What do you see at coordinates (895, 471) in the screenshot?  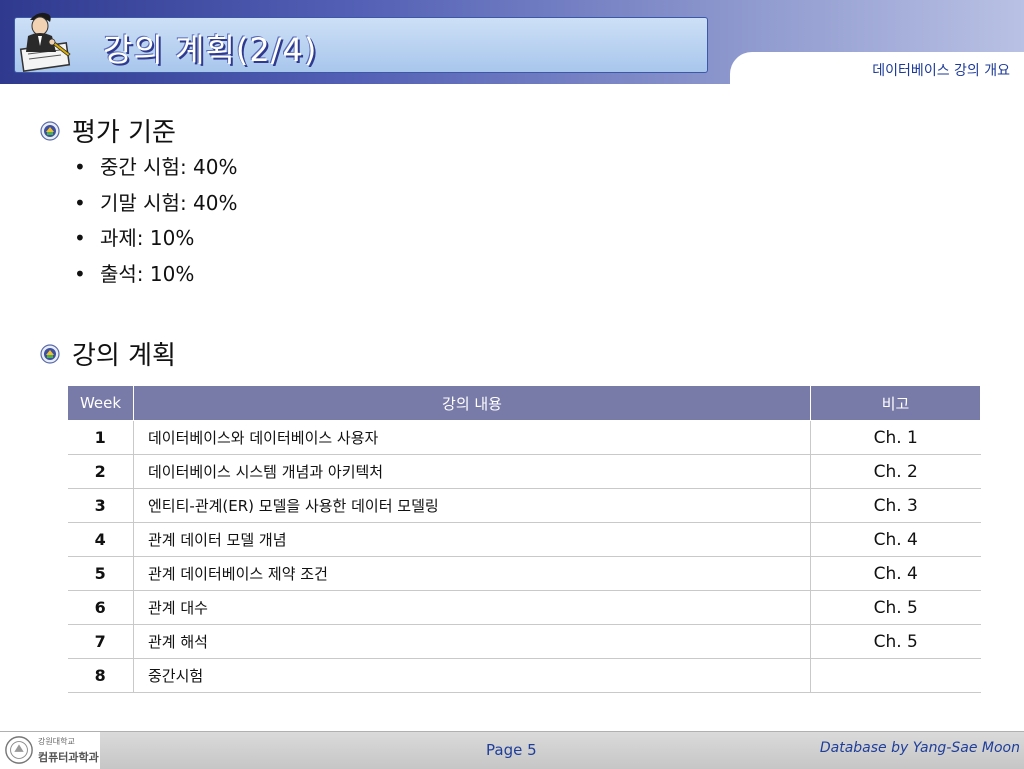 I see `note-cell: Ch. 2` at bounding box center [895, 471].